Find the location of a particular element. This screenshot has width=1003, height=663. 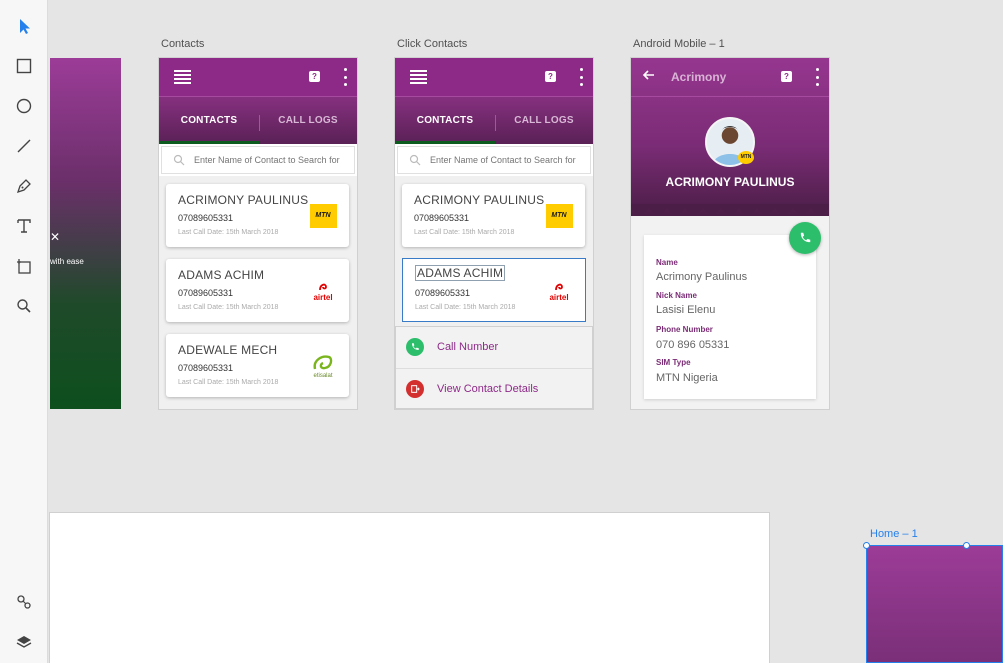

text-icon is located at coordinates (24, 226).